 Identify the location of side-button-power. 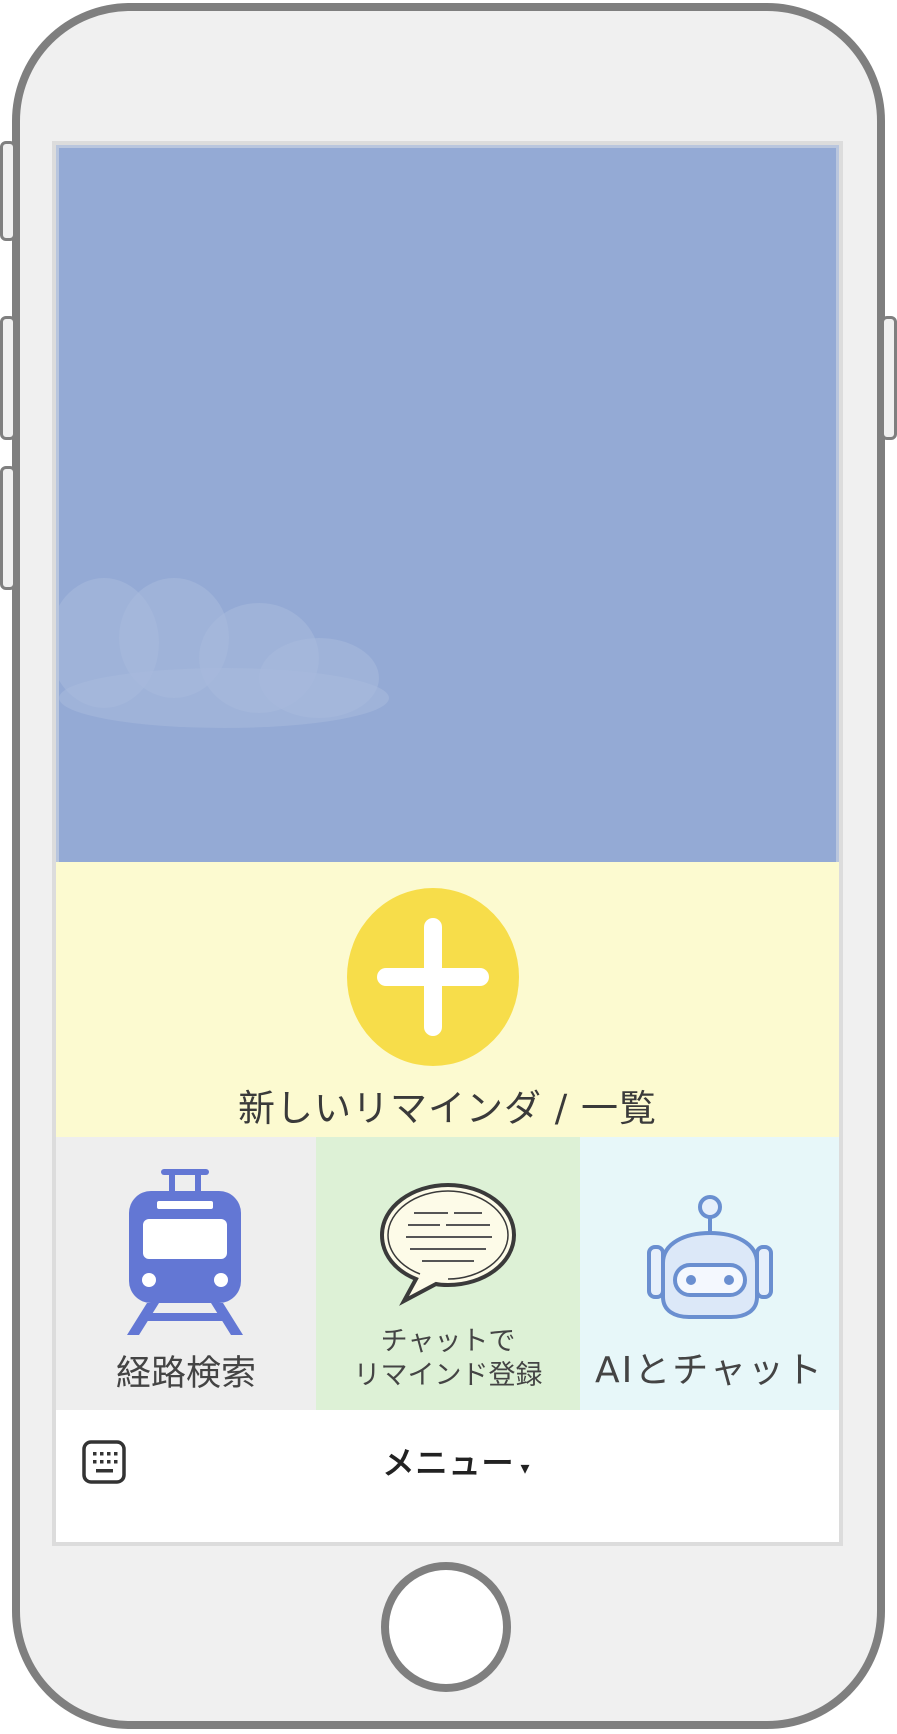
(889, 378).